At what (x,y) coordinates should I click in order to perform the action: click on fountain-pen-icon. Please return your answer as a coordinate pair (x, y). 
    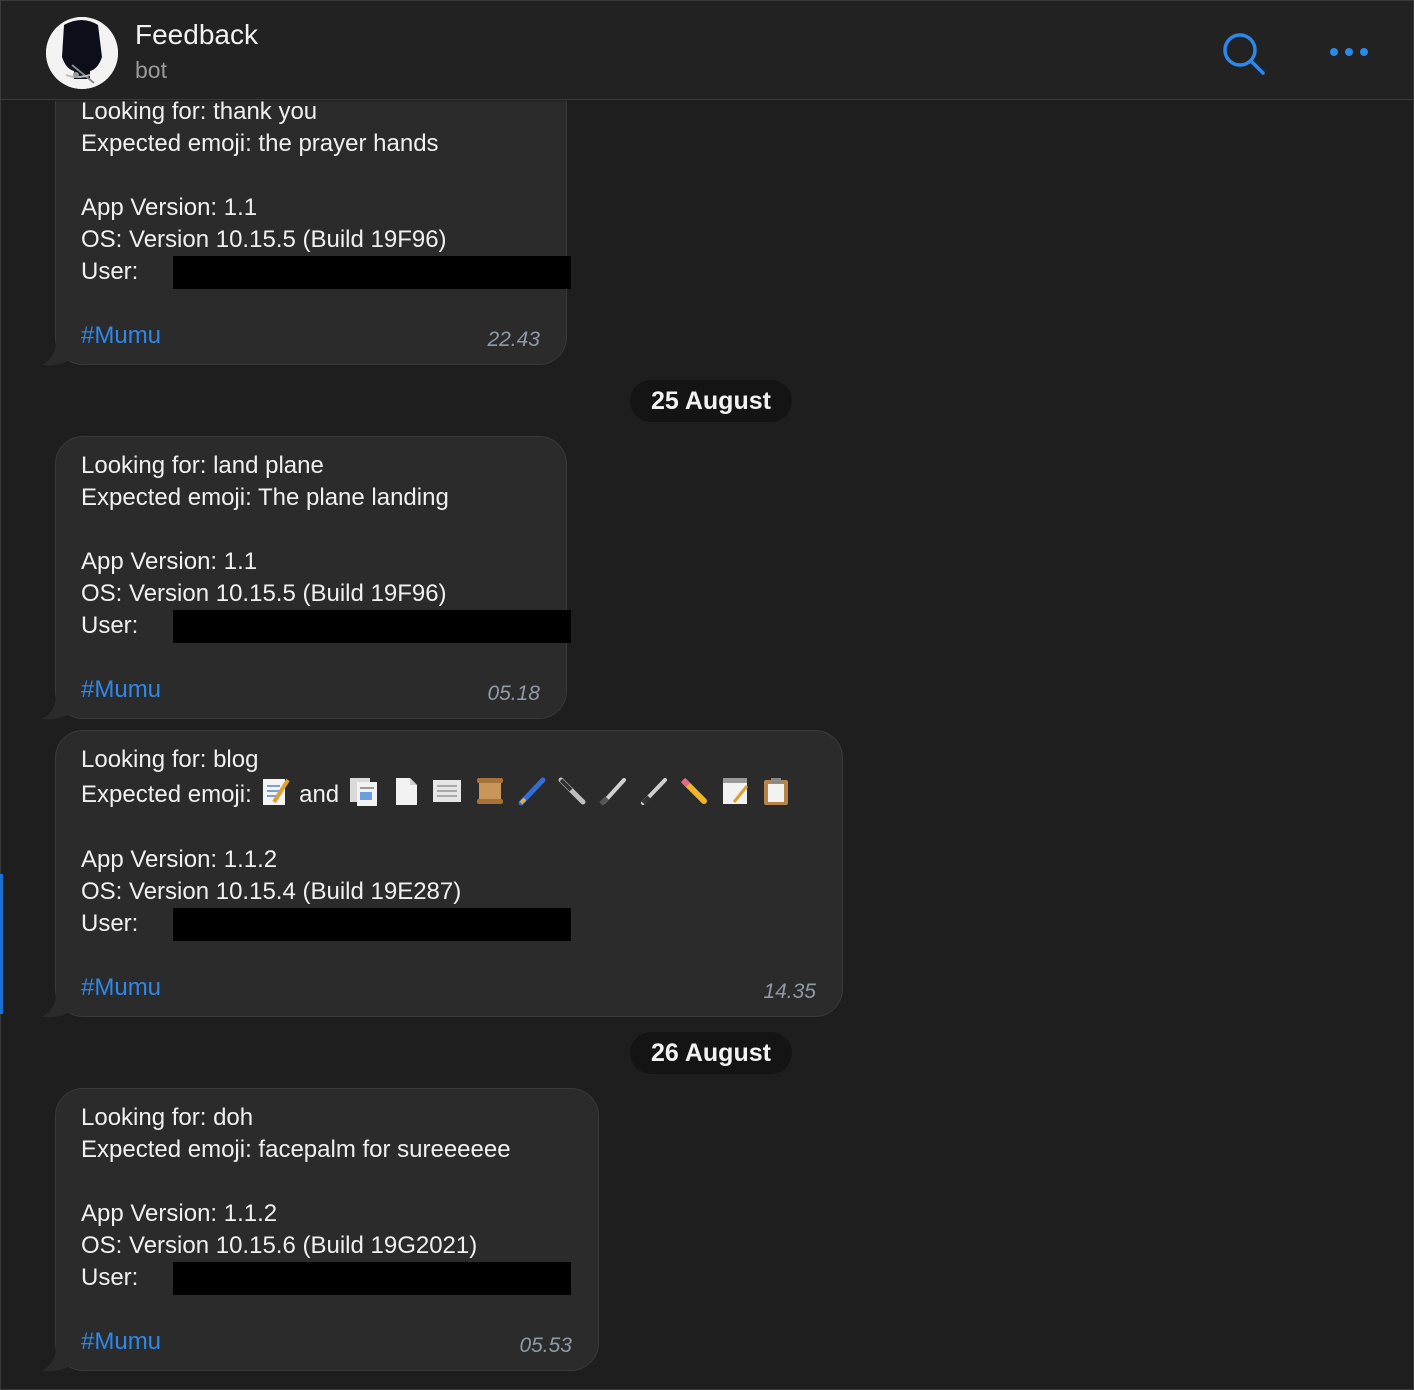
    Looking at the image, I should click on (572, 795).